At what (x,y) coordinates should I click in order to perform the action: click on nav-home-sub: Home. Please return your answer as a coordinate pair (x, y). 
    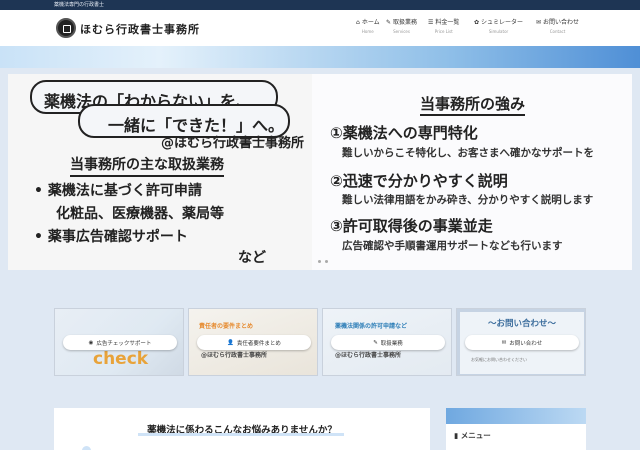
    Looking at the image, I should click on (367, 31).